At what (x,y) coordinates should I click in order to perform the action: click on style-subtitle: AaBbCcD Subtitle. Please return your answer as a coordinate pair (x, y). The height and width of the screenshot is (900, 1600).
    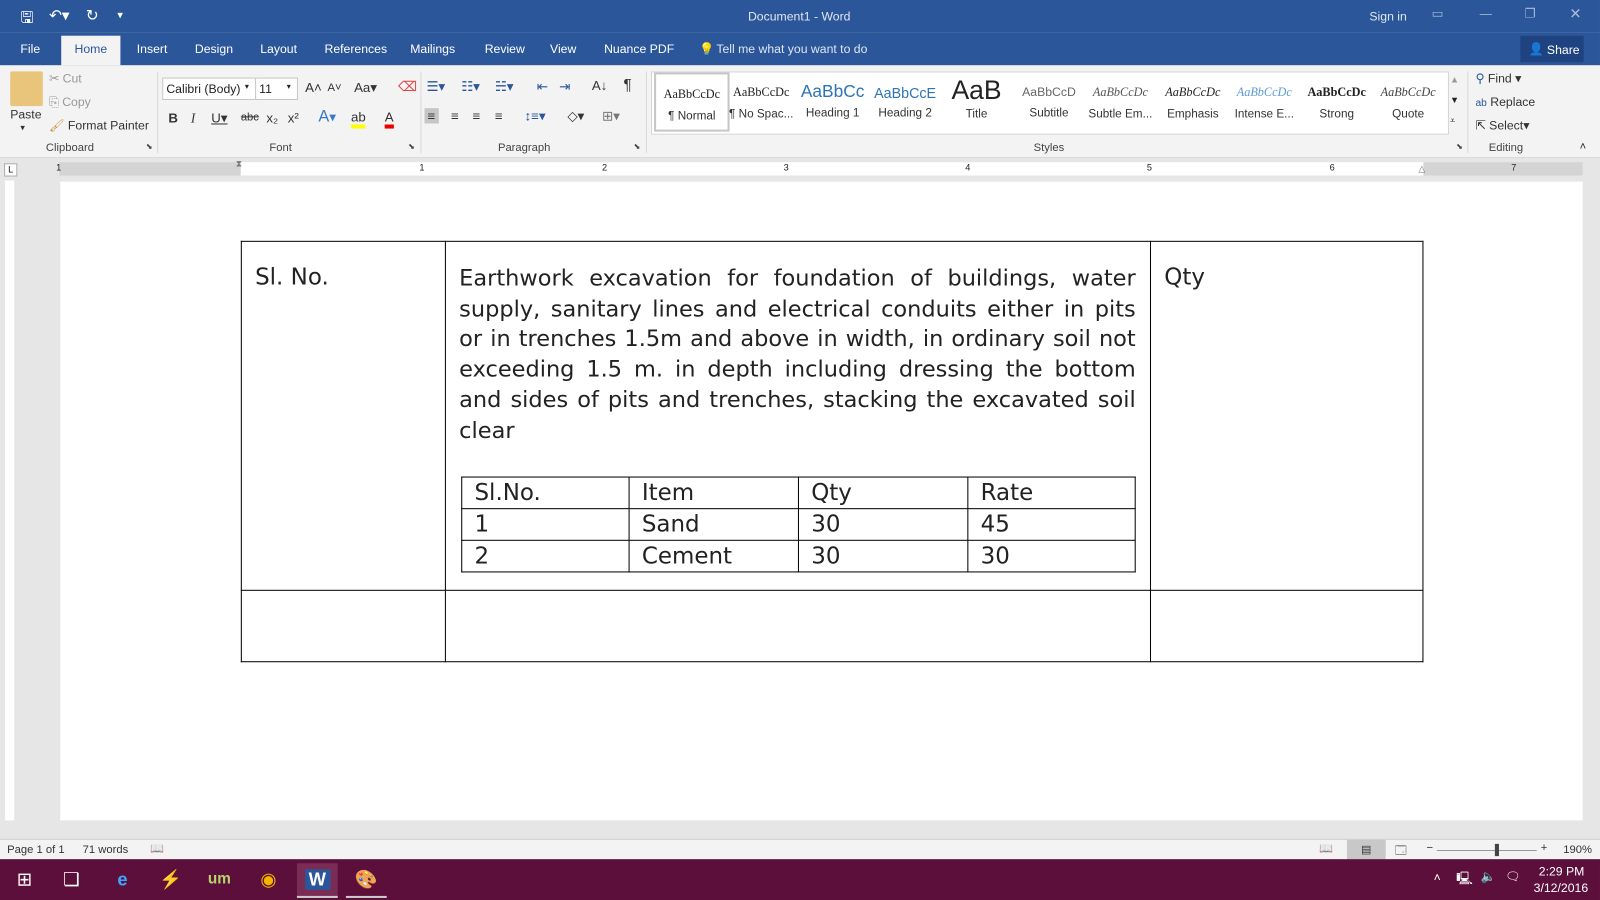
    Looking at the image, I should click on (1048, 101).